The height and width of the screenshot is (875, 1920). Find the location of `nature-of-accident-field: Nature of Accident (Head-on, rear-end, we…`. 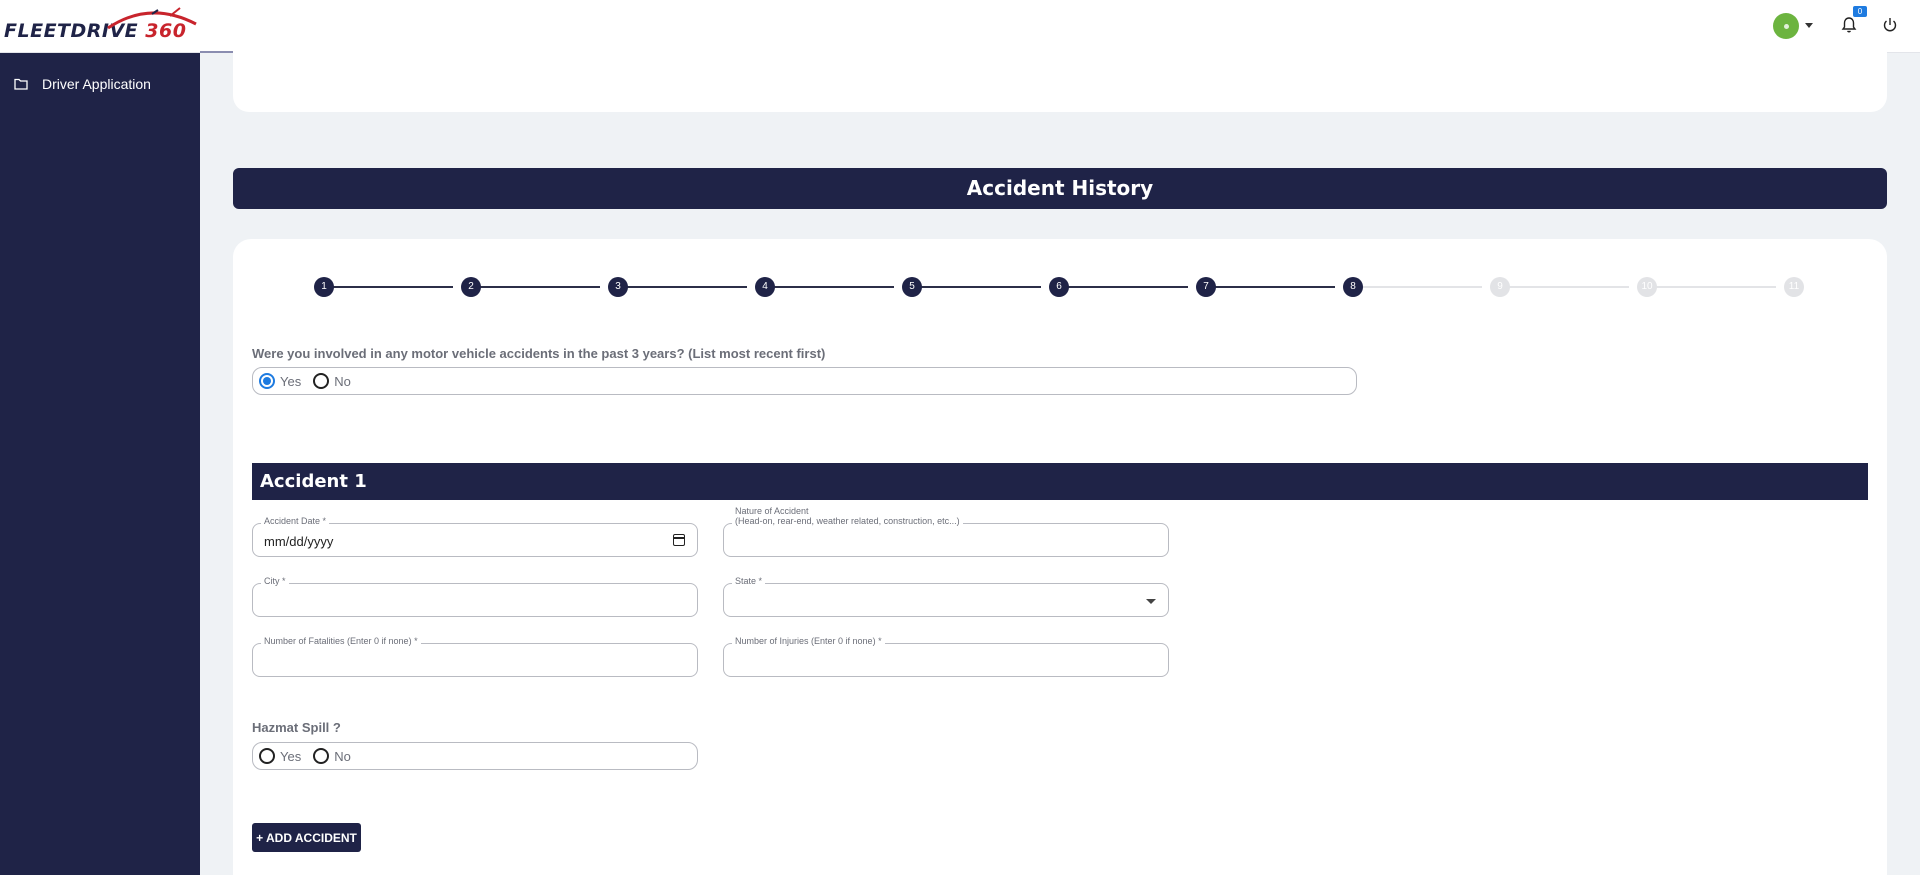

nature-of-accident-field: Nature of Accident (Head-on, rear-end, we… is located at coordinates (946, 531).